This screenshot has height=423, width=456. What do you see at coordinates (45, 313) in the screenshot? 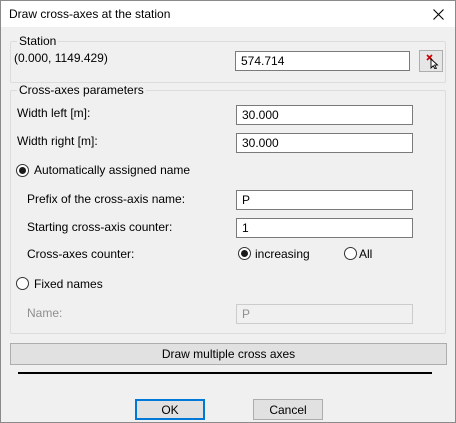
I see `name-label: Name:` at bounding box center [45, 313].